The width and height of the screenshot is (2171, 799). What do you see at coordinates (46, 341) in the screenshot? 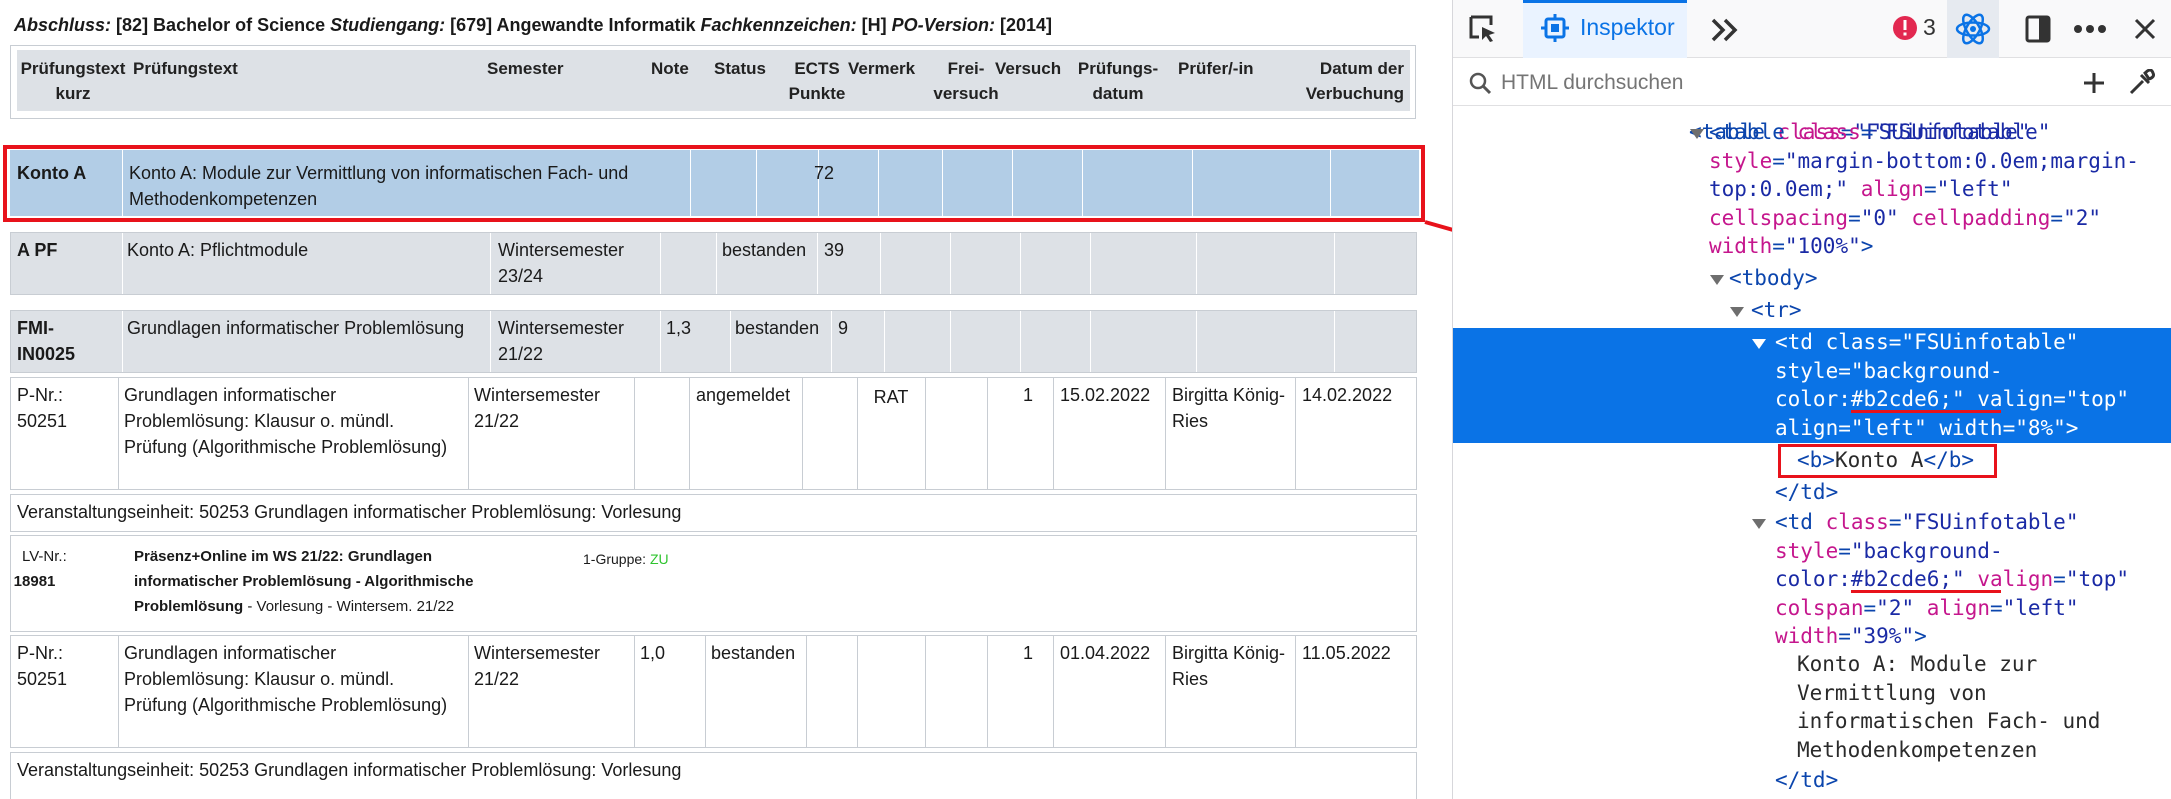
I see `fmi-kurz: FMI-IN0025` at bounding box center [46, 341].